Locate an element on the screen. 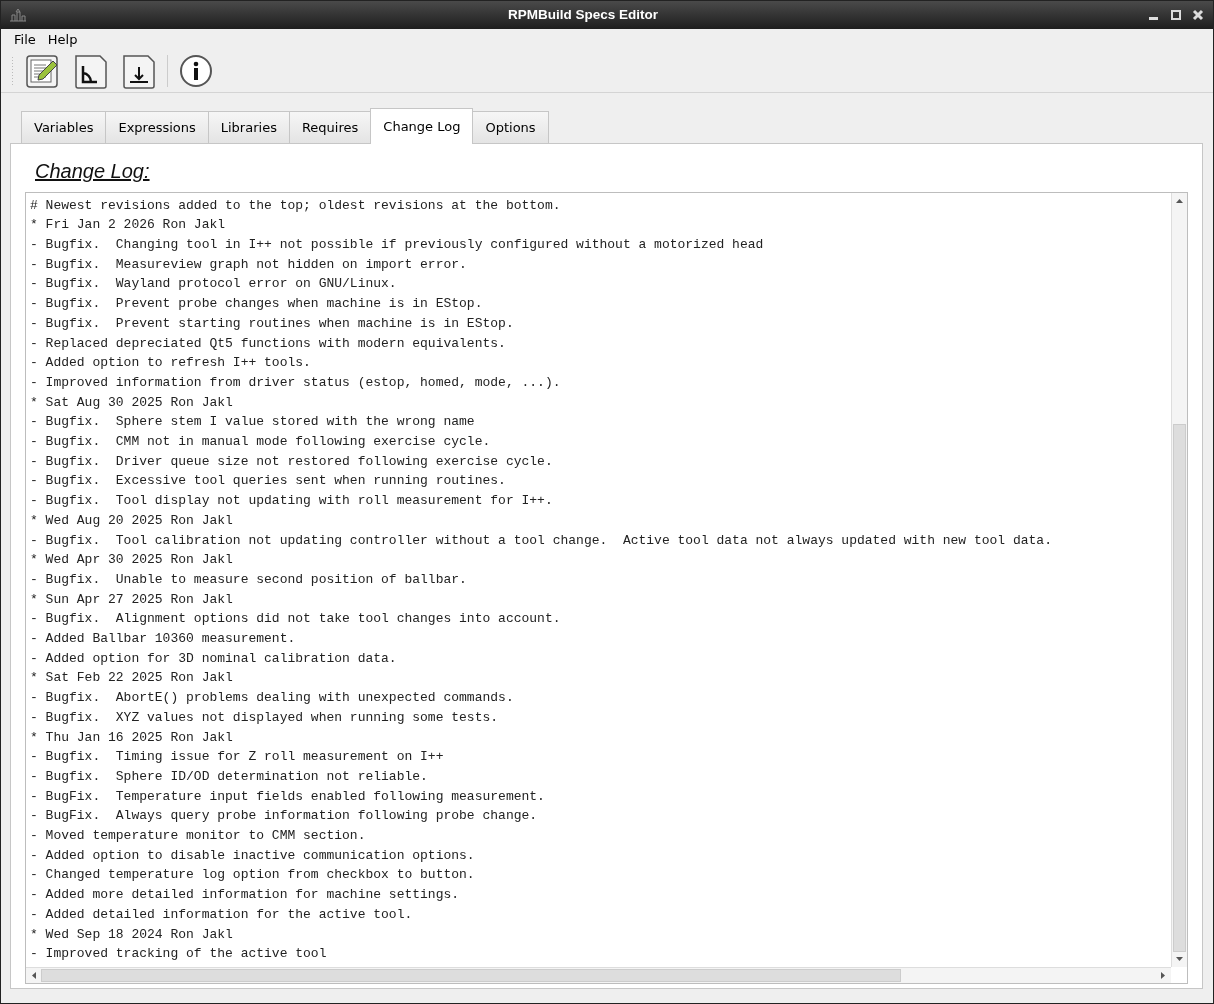 The width and height of the screenshot is (1214, 1004). log-line: - Improved tracking of the active tool is located at coordinates (179, 954).